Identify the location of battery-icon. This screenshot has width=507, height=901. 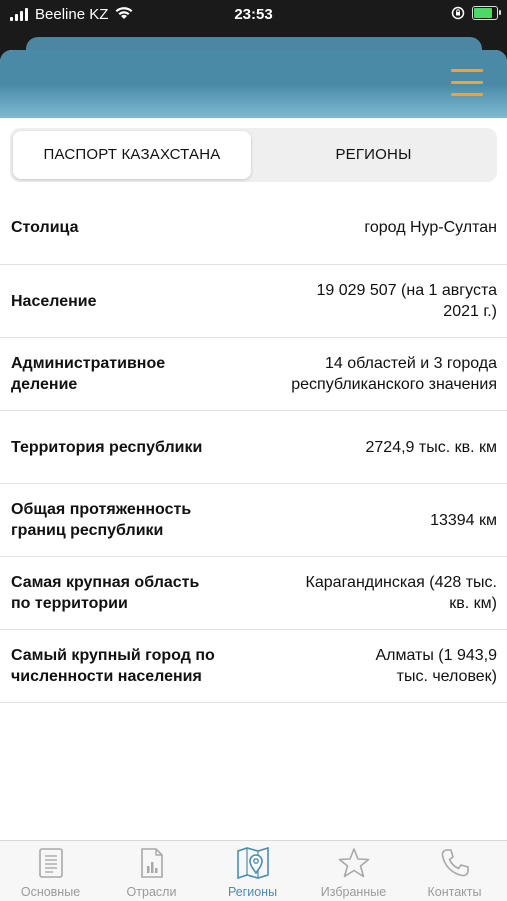
(486, 13).